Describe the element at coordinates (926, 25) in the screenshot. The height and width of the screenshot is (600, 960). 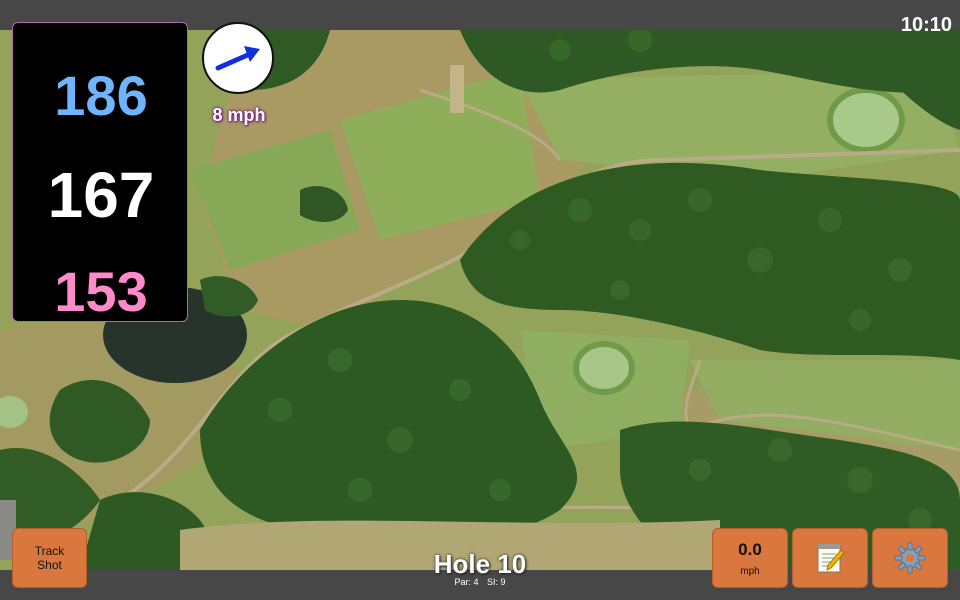
I see `status-time: 10:10` at that location.